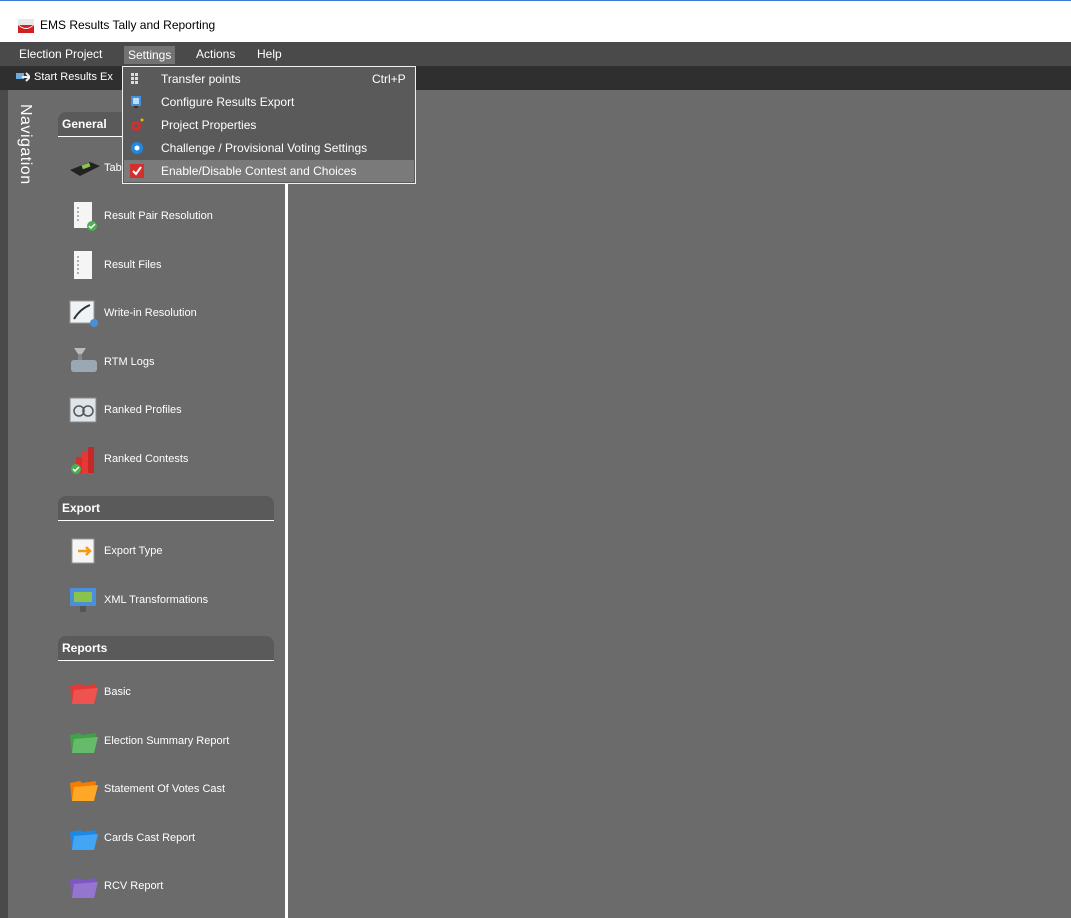 The height and width of the screenshot is (918, 1071). Describe the element at coordinates (81, 508) in the screenshot. I see `section-title-export: Export` at that location.